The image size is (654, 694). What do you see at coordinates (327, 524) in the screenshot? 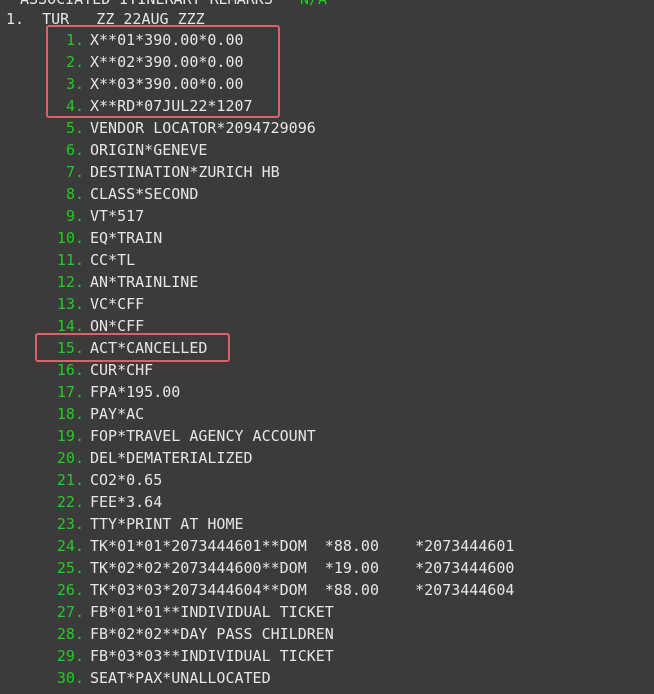
I see `remark-line: 23. TTY*PRINT AT HOME` at bounding box center [327, 524].